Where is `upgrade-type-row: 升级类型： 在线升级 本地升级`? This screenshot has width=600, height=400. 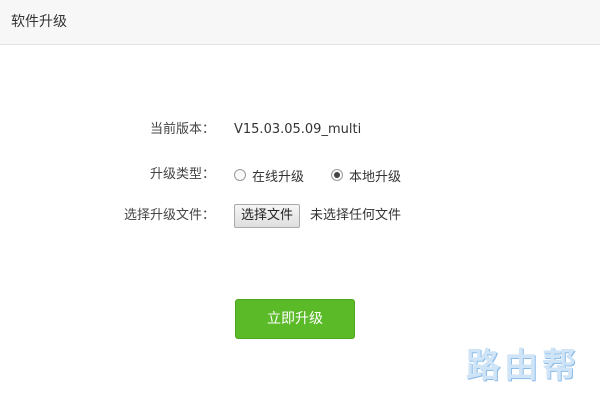
upgrade-type-row: 升级类型： 在线升级 本地升级 is located at coordinates (300, 175).